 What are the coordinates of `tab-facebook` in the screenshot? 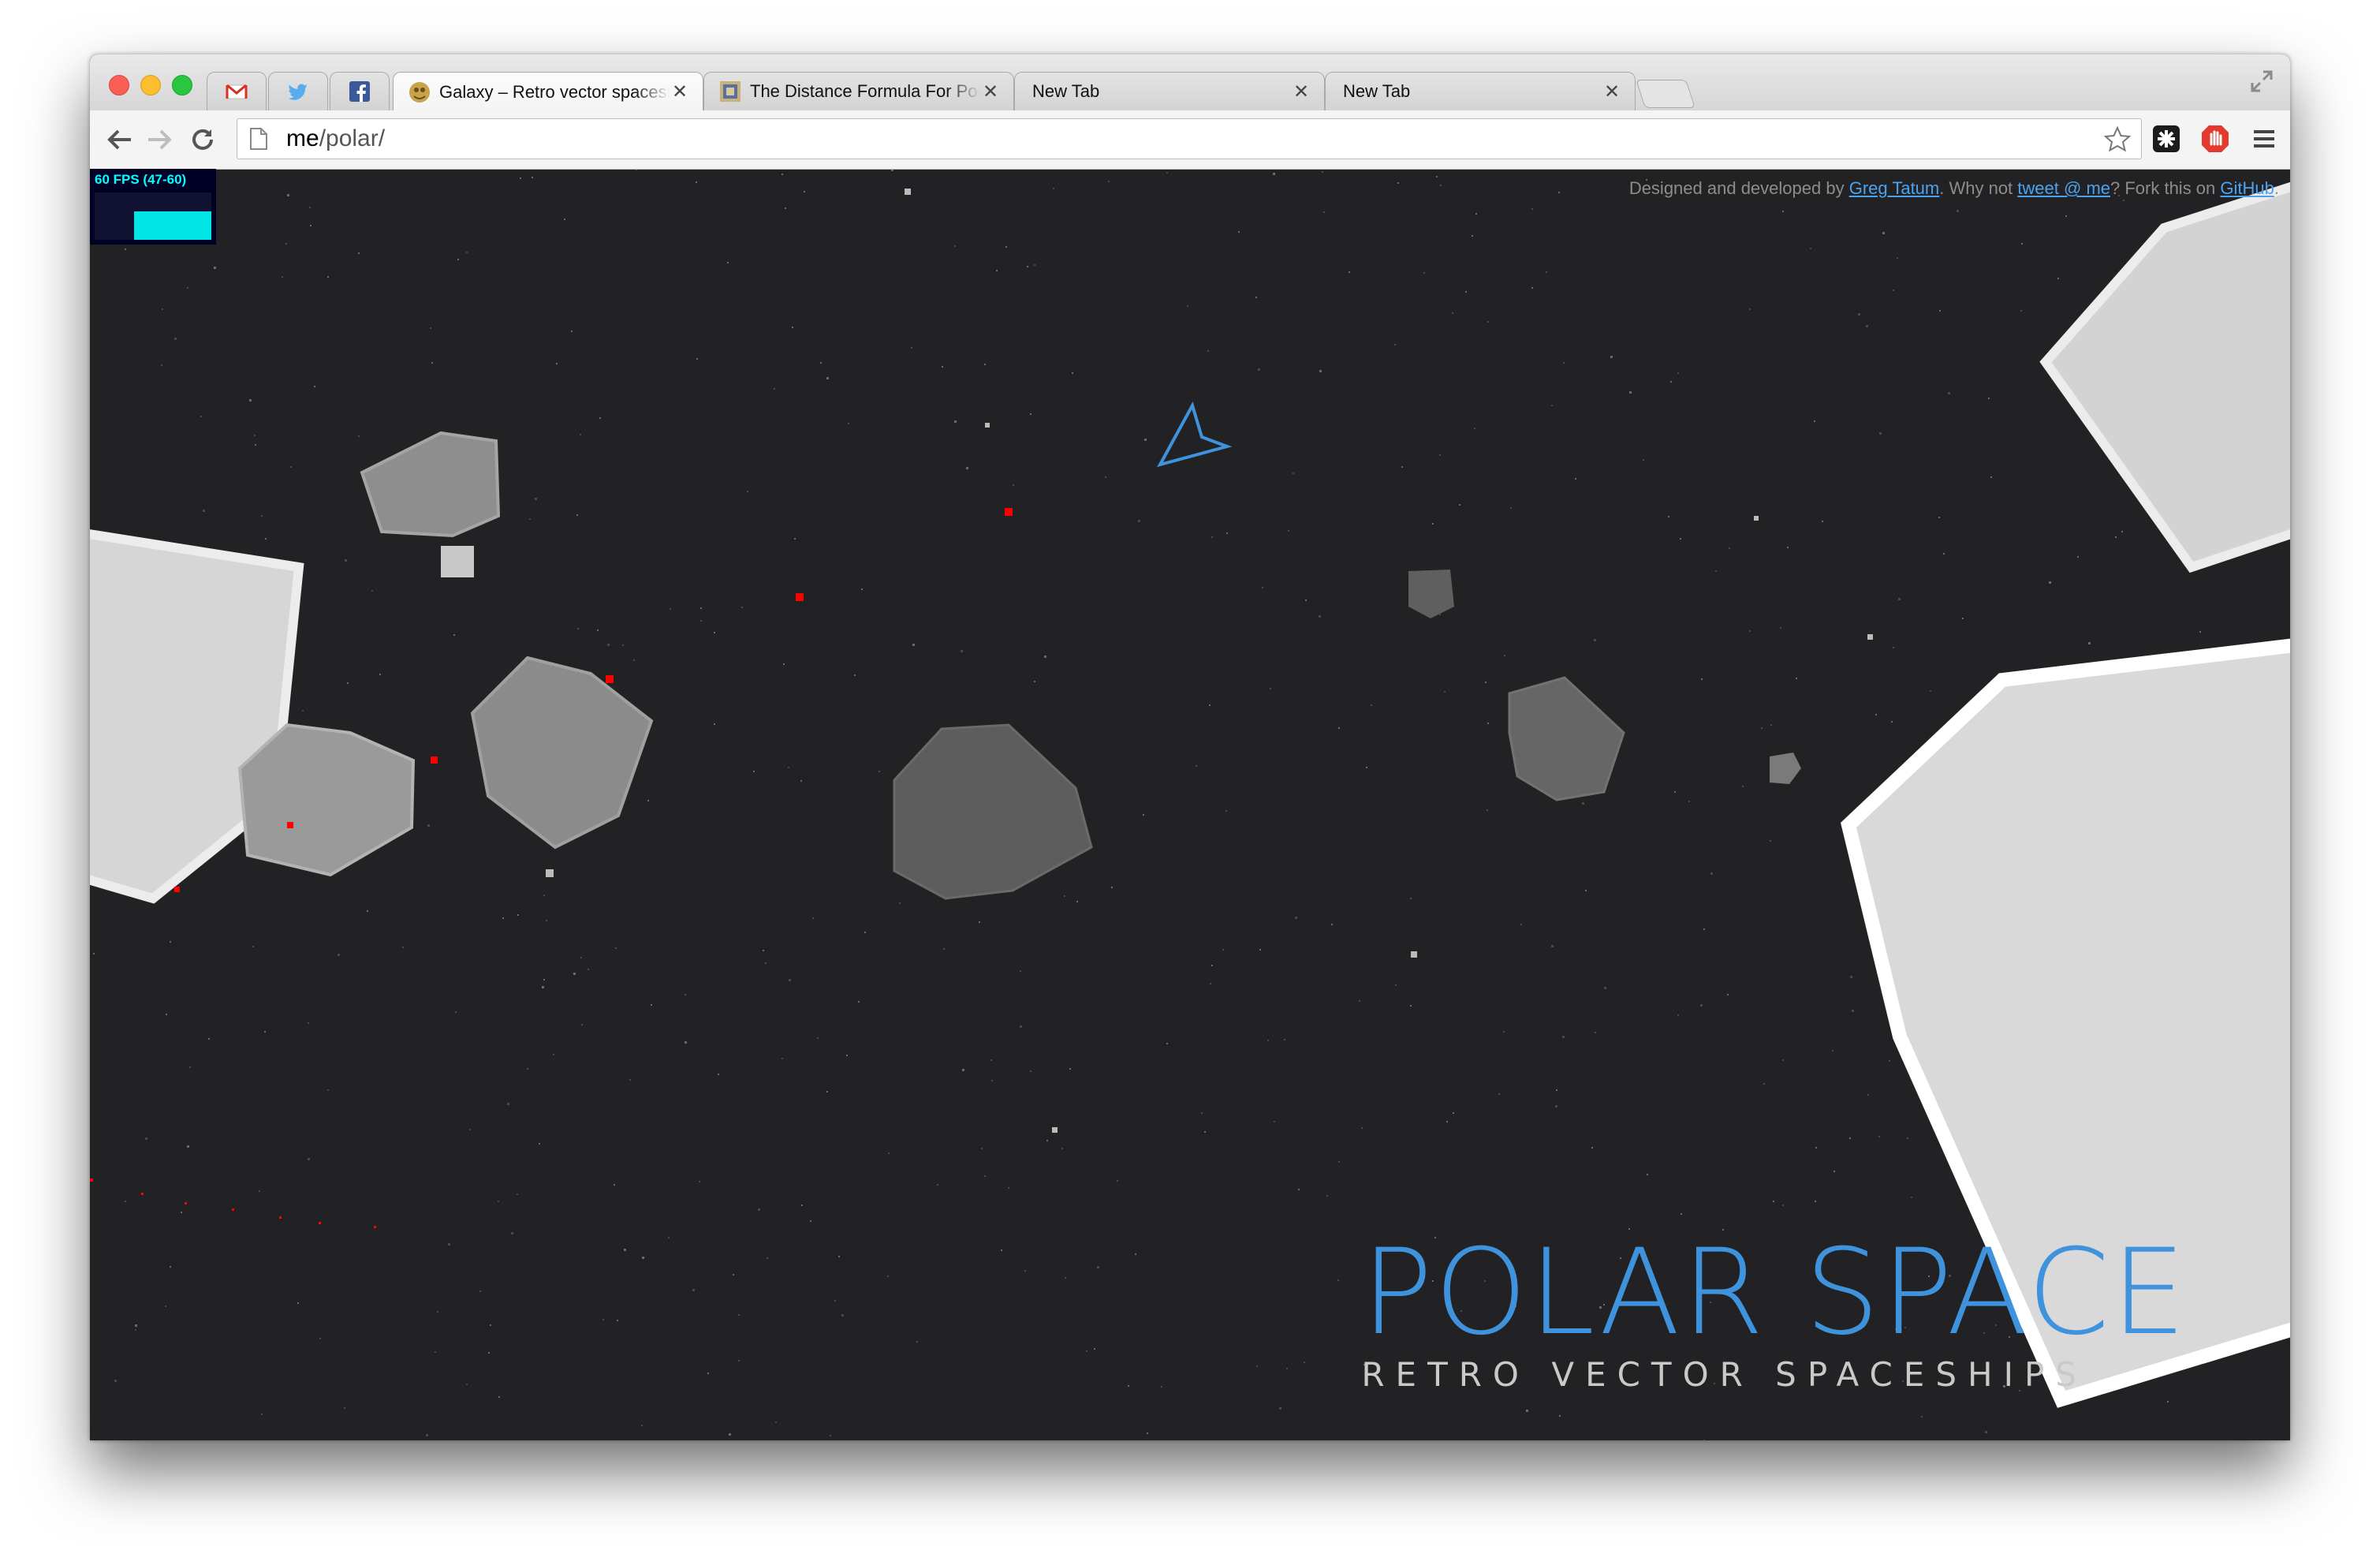 It's located at (360, 91).